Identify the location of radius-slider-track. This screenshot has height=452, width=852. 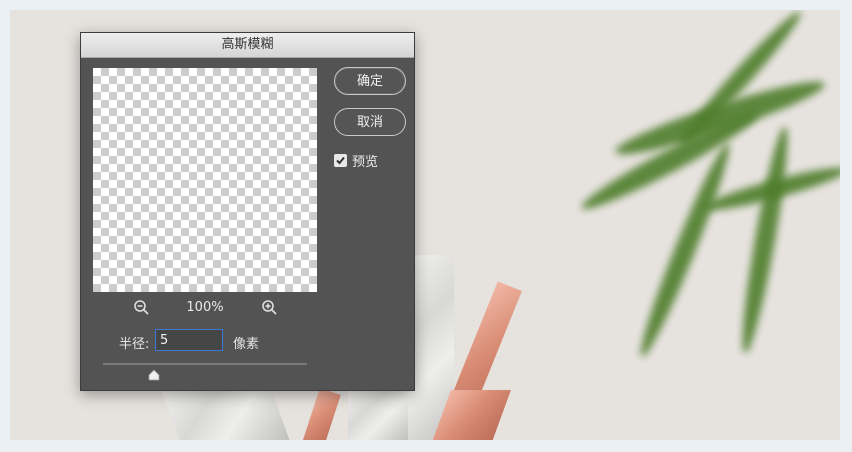
(205, 364).